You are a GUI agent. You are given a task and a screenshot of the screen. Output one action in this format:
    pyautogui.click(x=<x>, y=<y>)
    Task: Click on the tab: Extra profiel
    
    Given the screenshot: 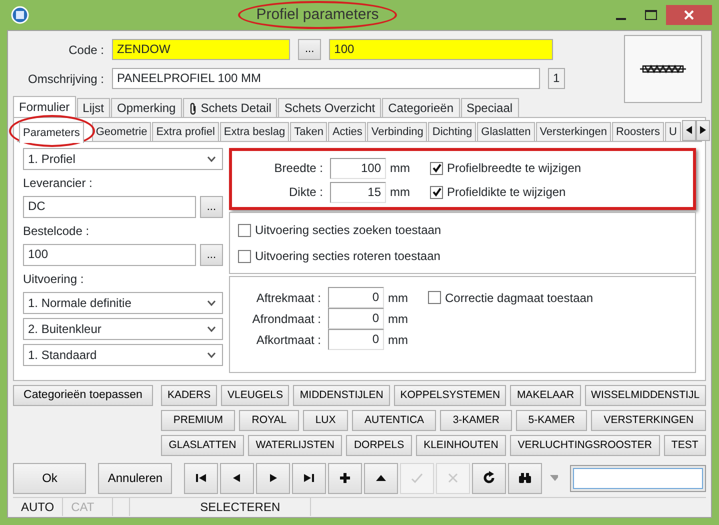 What is the action you would take?
    pyautogui.click(x=185, y=131)
    